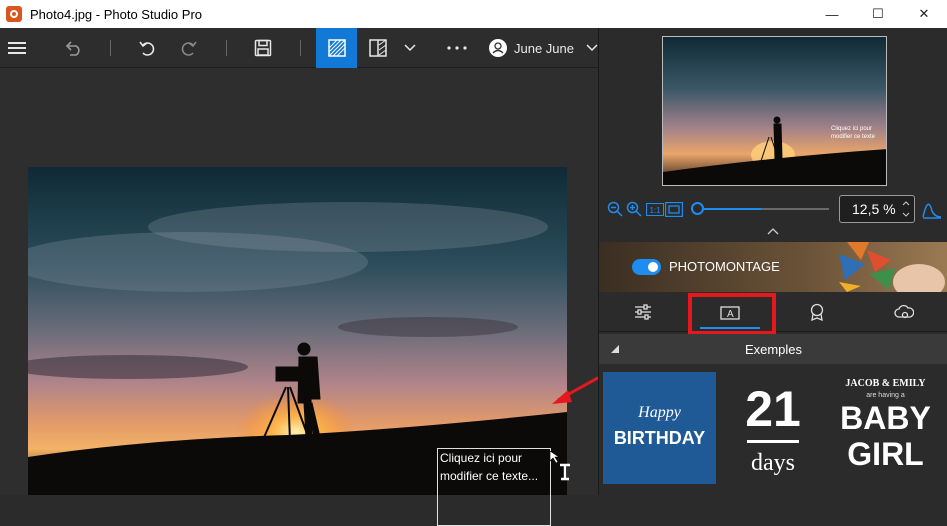  What do you see at coordinates (615, 349) in the screenshot?
I see `section-collapse-icon` at bounding box center [615, 349].